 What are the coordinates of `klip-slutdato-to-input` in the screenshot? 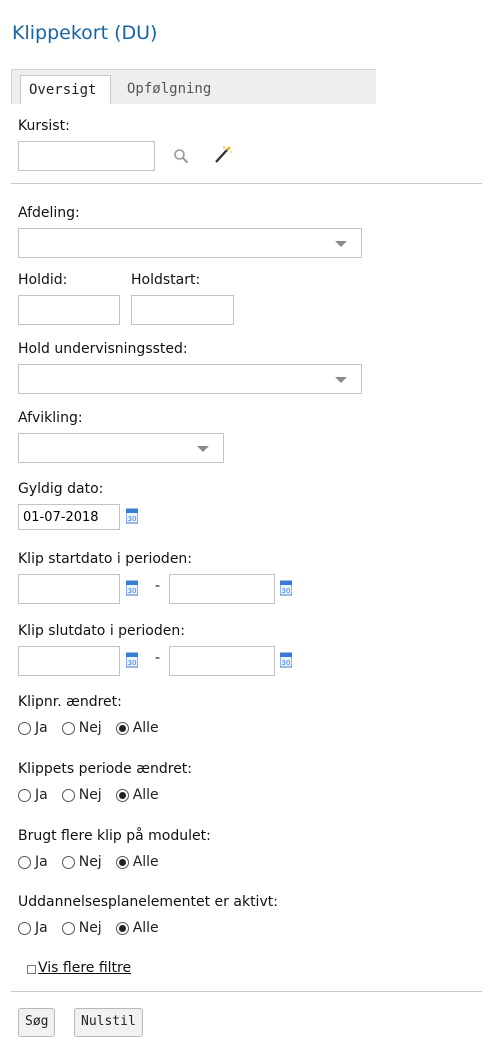 It's located at (222, 661).